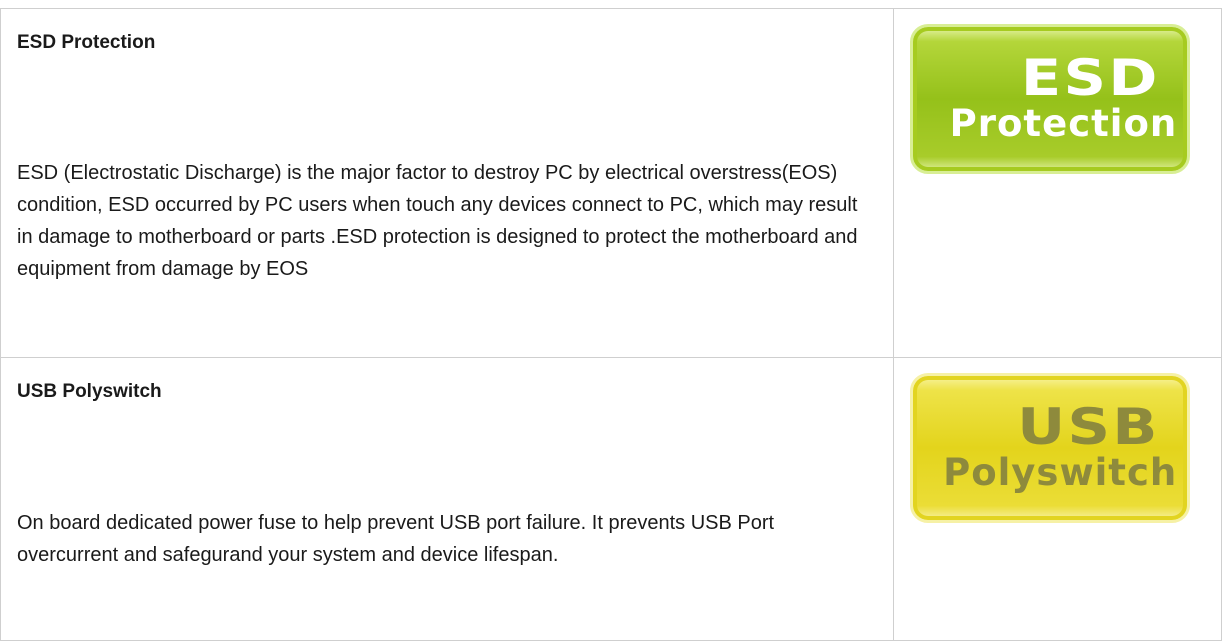 The image size is (1223, 644). I want to click on badge-line-1: ESD, so click(1090, 78).